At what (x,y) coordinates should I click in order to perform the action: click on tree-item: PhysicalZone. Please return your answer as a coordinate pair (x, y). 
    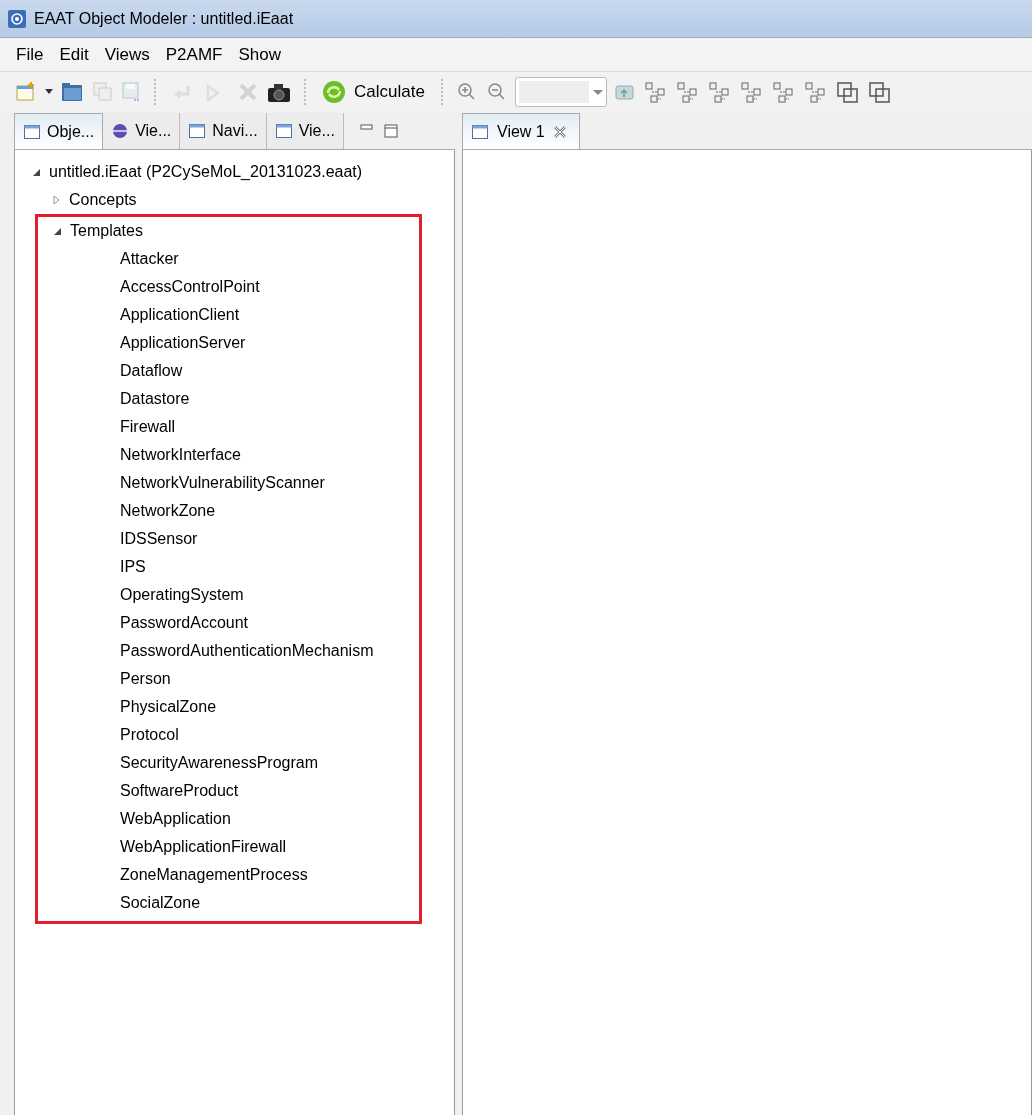
    Looking at the image, I should click on (168, 707).